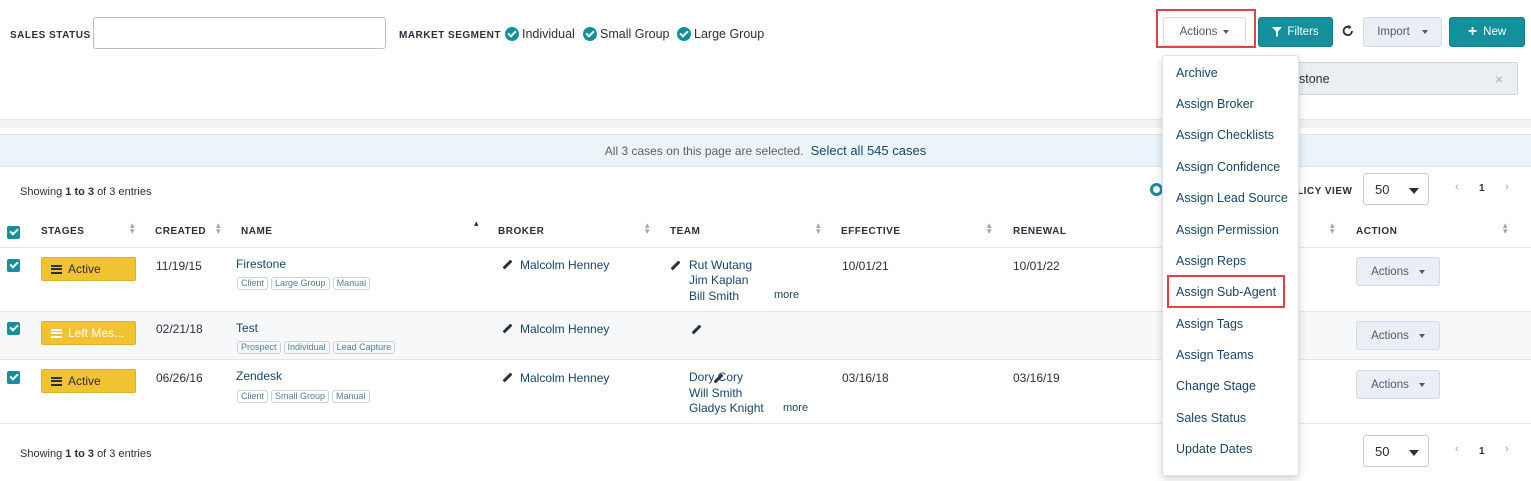 This screenshot has width=1531, height=481. Describe the element at coordinates (1215, 104) in the screenshot. I see `menu-item-assign-broker: Assign Broker` at that location.